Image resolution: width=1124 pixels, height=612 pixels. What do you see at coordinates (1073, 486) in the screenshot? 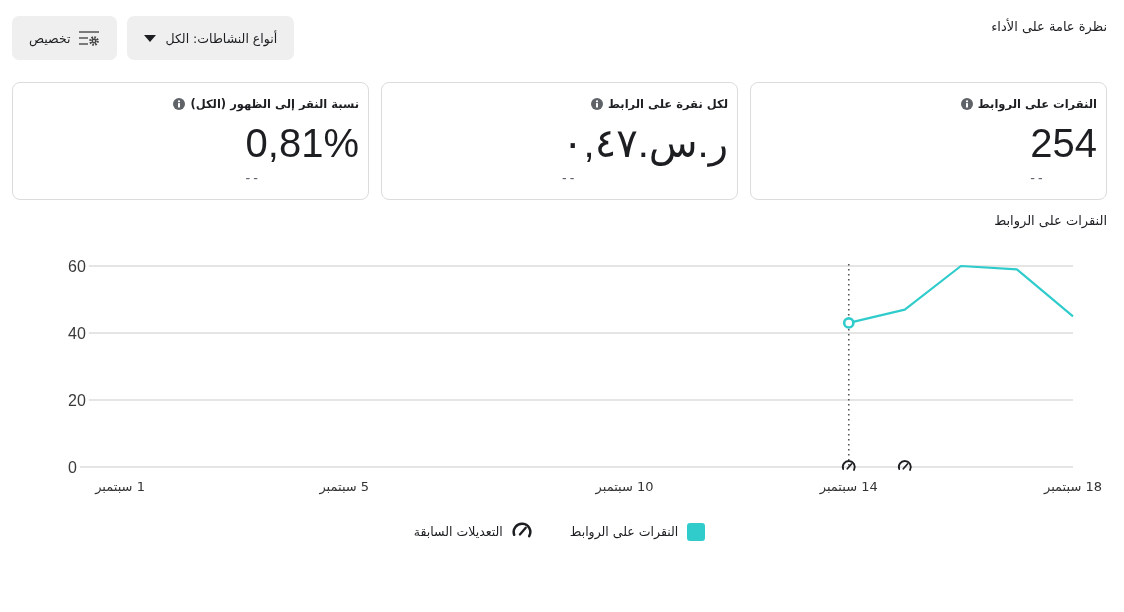
I see `axis-label: 18 سبتمبر` at bounding box center [1073, 486].